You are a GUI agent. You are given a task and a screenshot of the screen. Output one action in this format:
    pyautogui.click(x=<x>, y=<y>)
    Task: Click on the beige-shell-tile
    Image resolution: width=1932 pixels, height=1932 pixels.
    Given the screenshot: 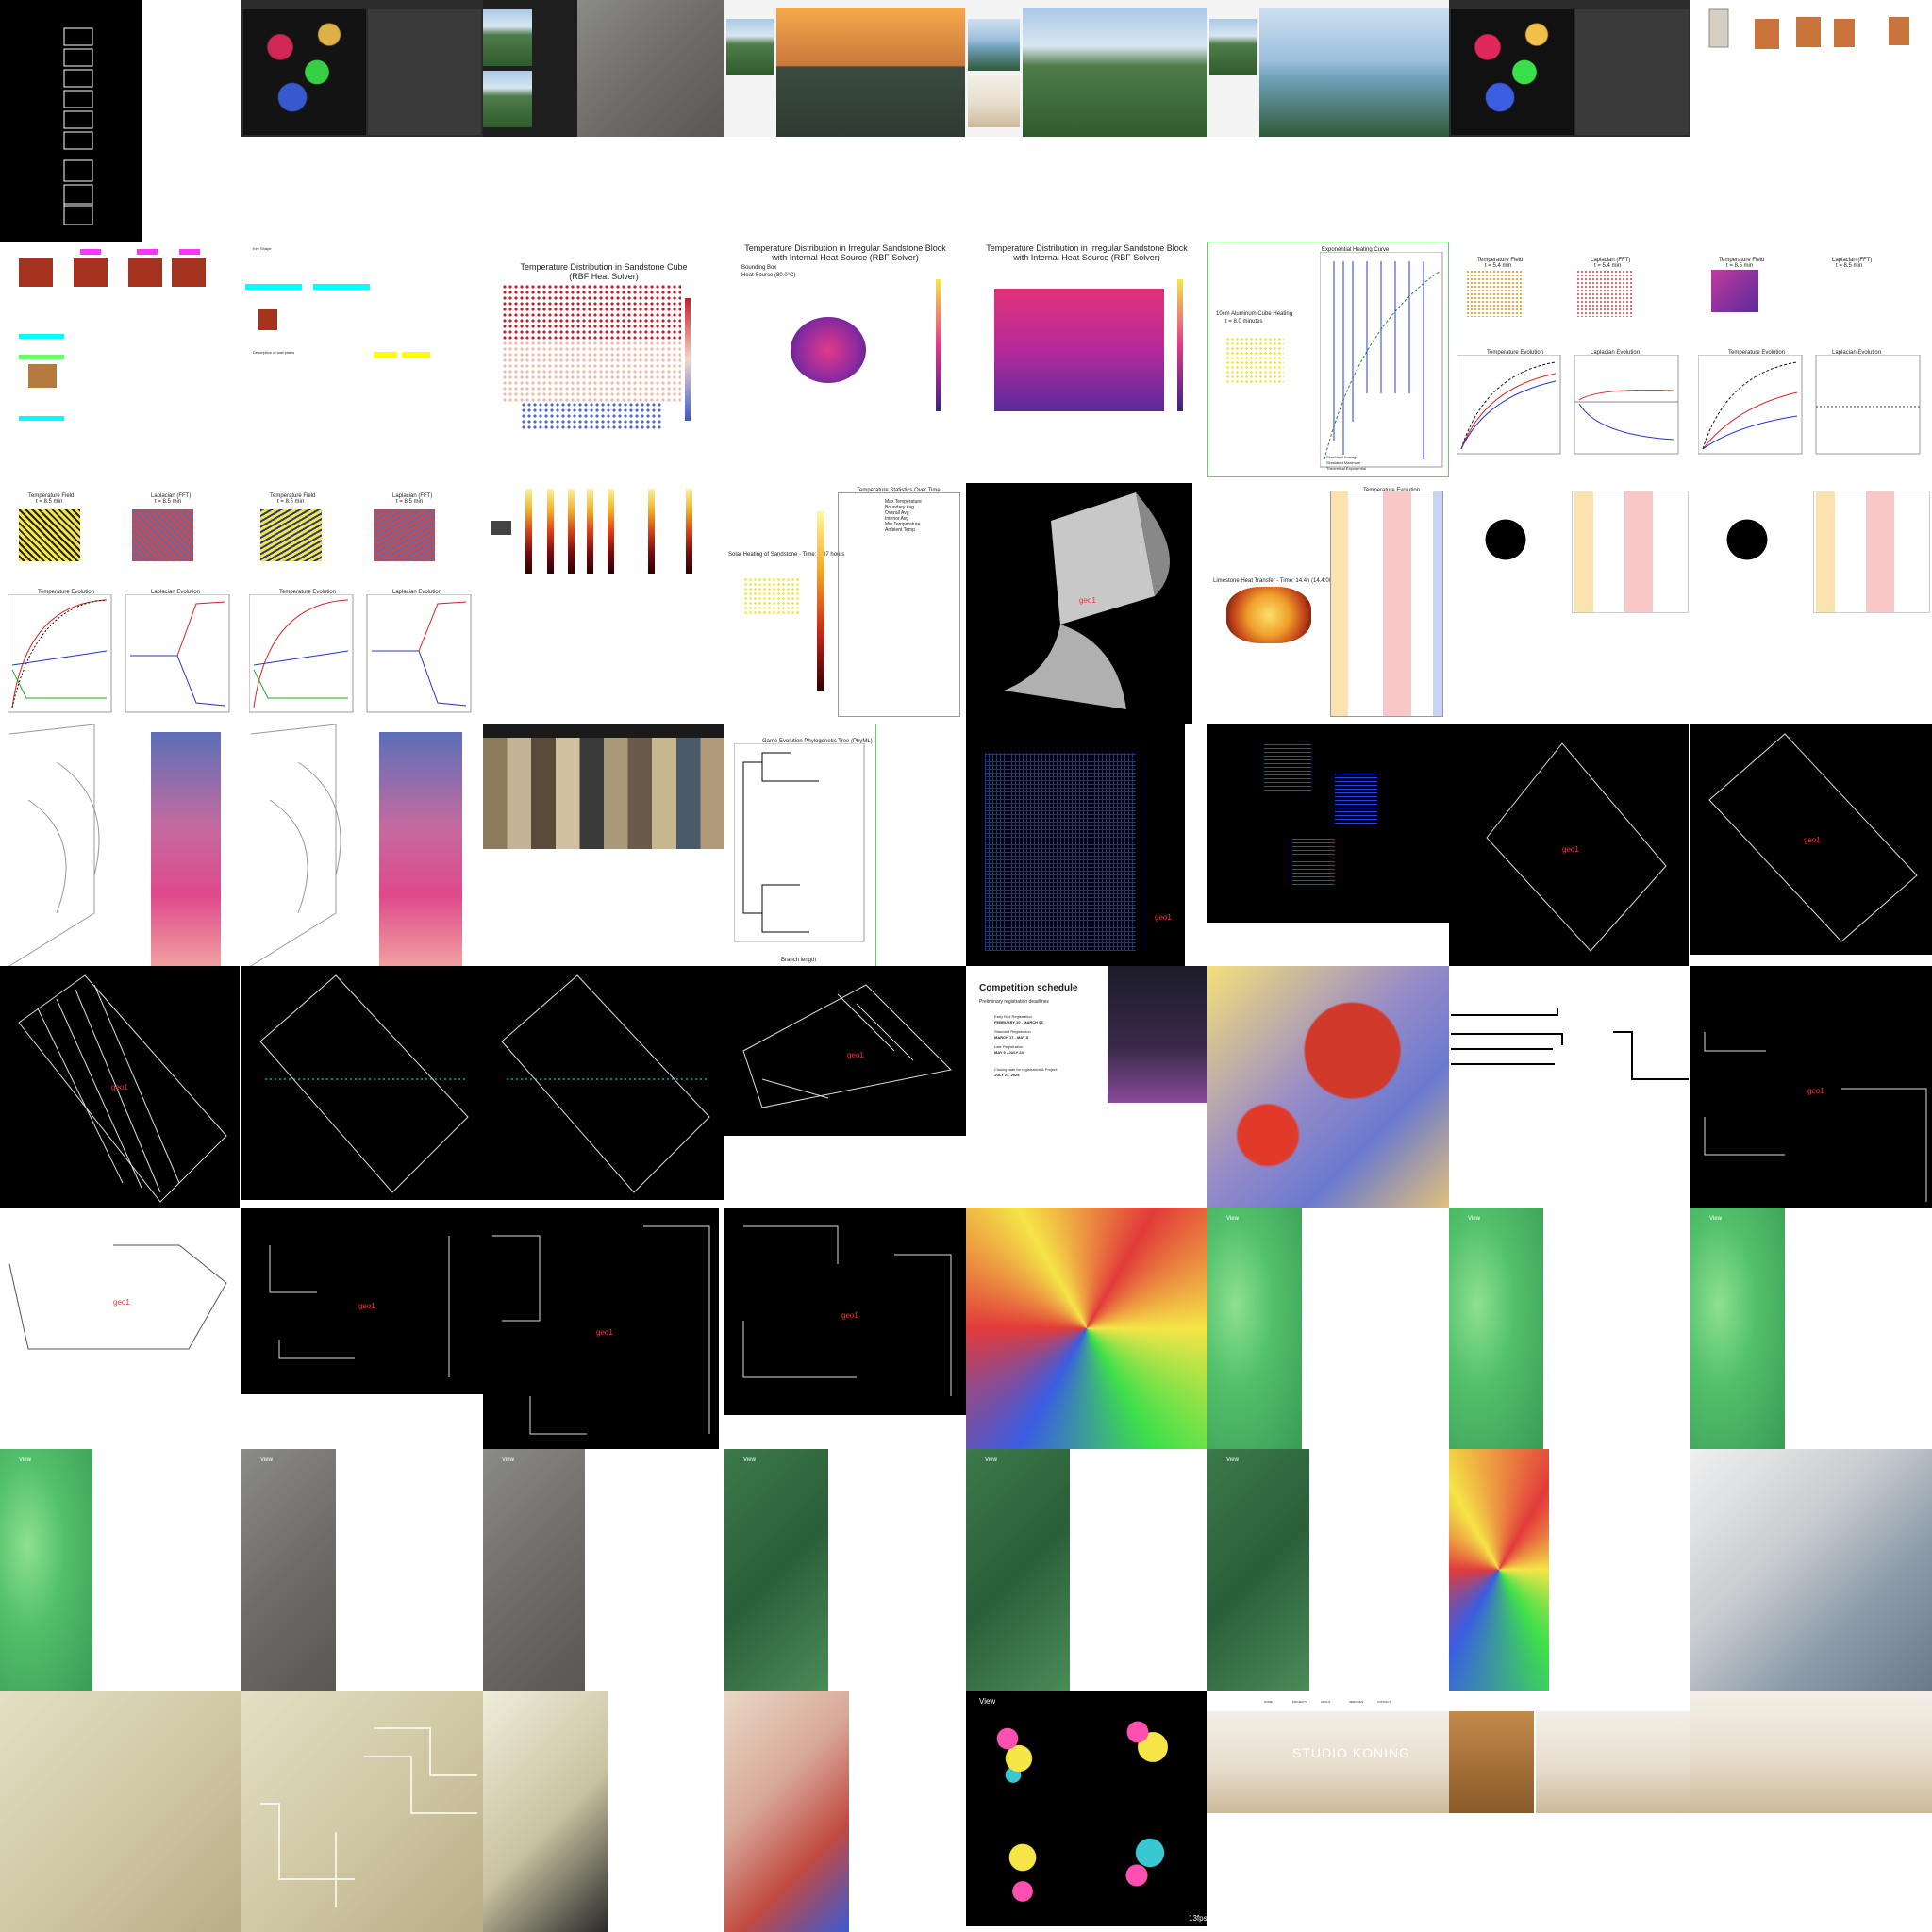 What is the action you would take?
    pyautogui.click(x=545, y=1811)
    